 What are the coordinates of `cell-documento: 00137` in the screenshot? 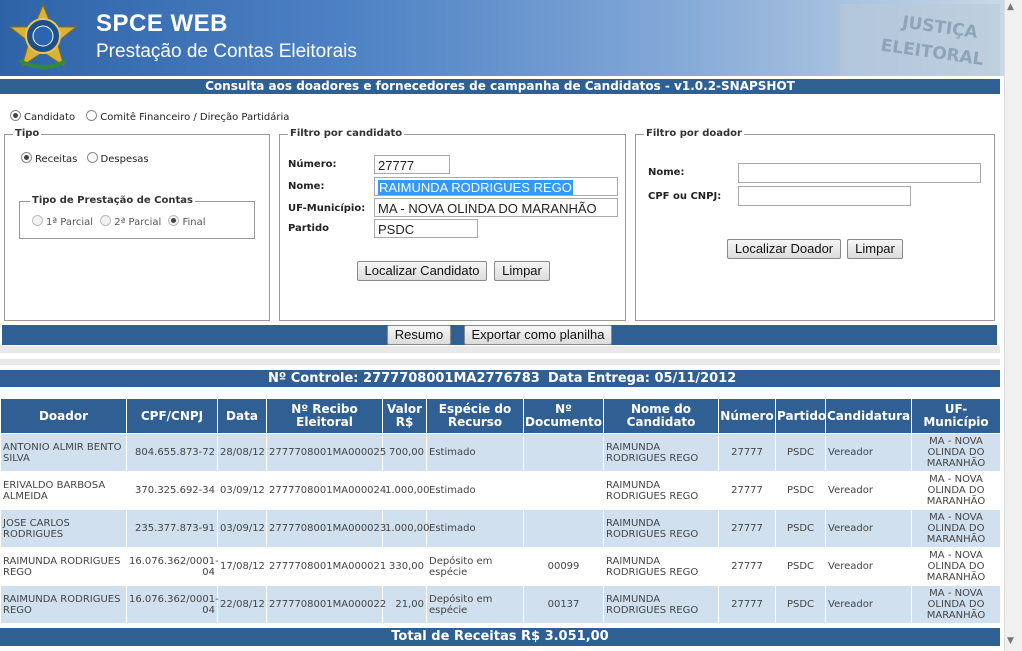 It's located at (563, 604).